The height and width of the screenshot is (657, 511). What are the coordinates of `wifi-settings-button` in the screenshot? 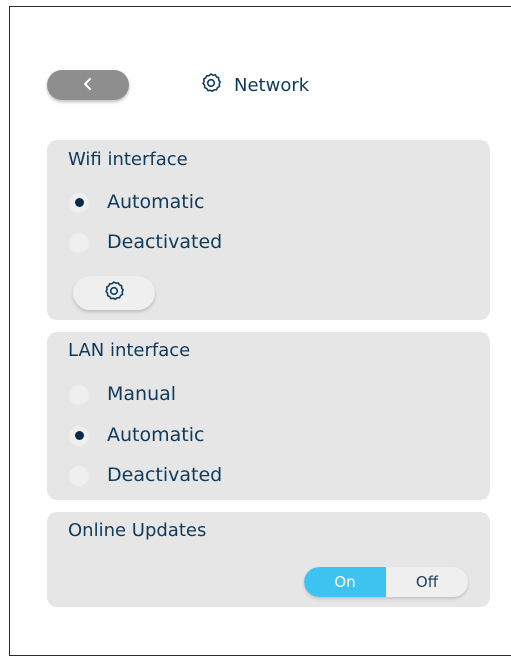 It's located at (114, 293).